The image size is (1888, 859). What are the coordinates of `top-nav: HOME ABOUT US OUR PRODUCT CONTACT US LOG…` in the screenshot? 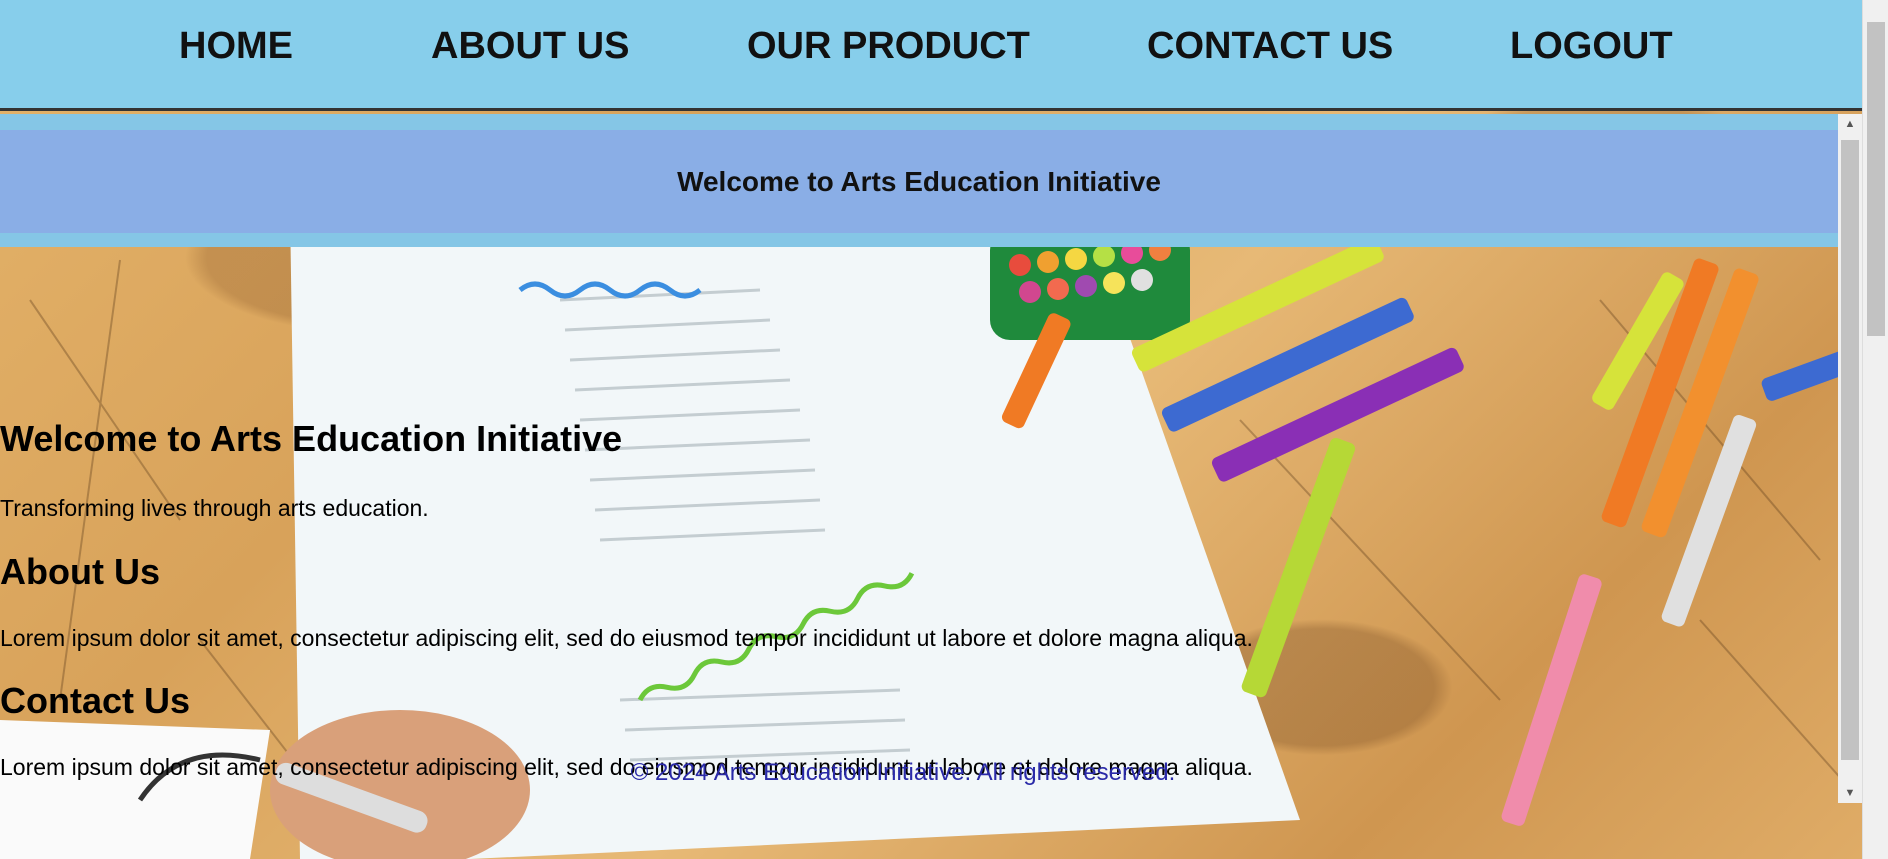 It's located at (931, 55).